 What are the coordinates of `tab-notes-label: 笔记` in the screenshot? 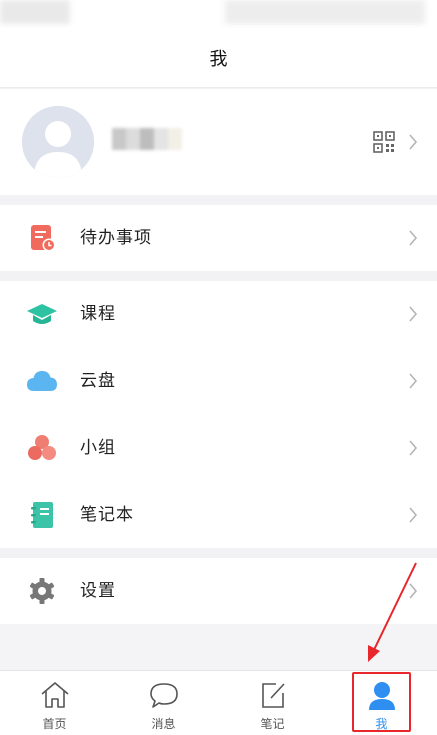 It's located at (272, 724).